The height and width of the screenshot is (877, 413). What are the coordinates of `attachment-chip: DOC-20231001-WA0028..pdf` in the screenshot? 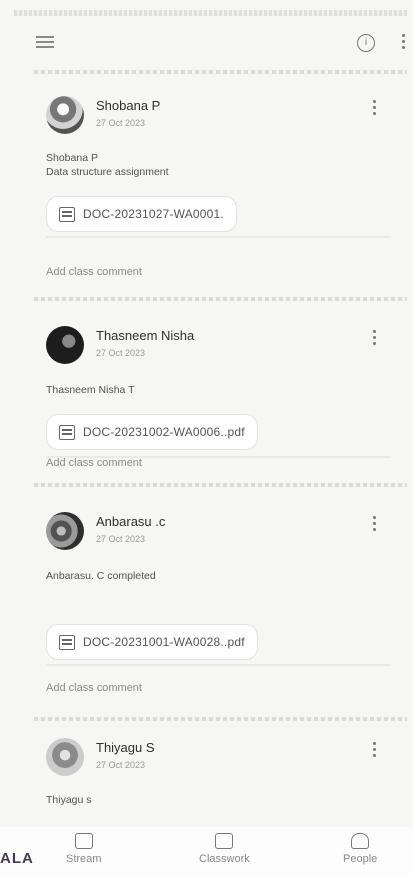 It's located at (152, 642).